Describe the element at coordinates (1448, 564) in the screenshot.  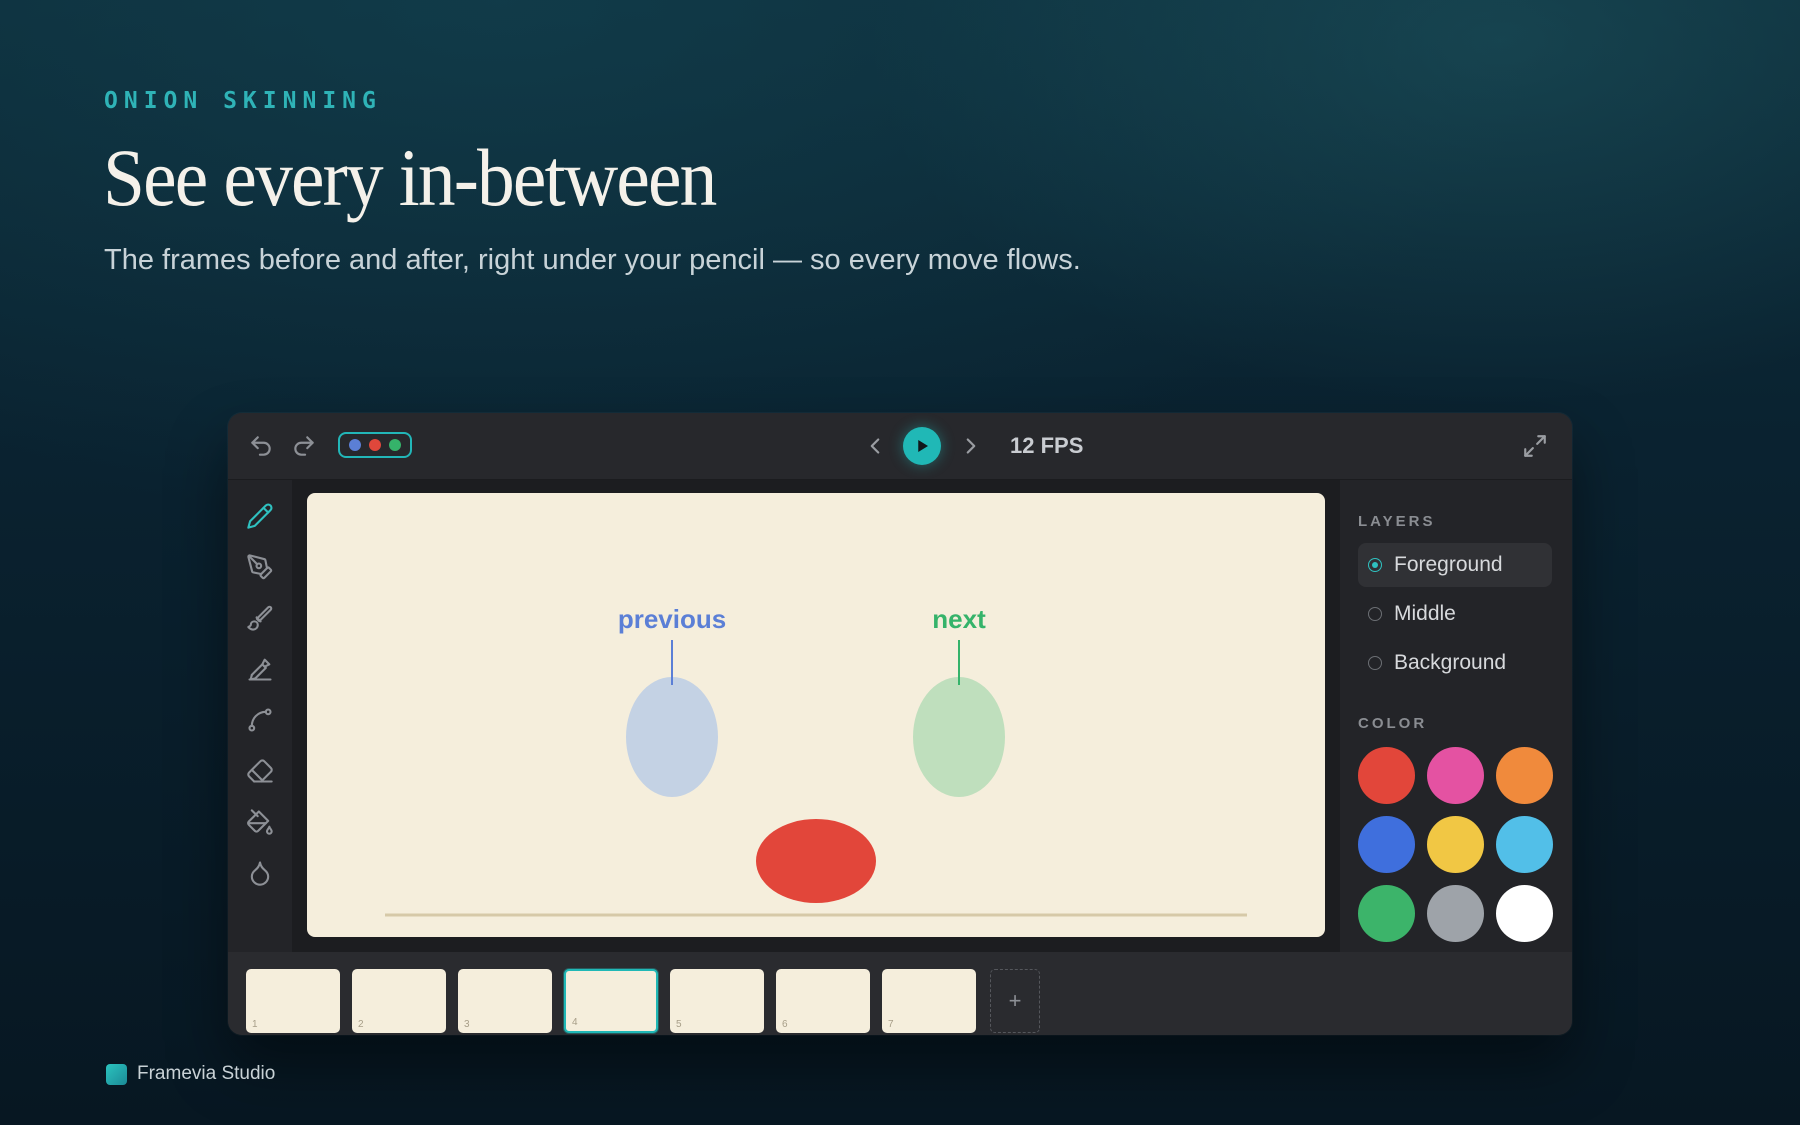
I see `layer-label: Foreground` at that location.